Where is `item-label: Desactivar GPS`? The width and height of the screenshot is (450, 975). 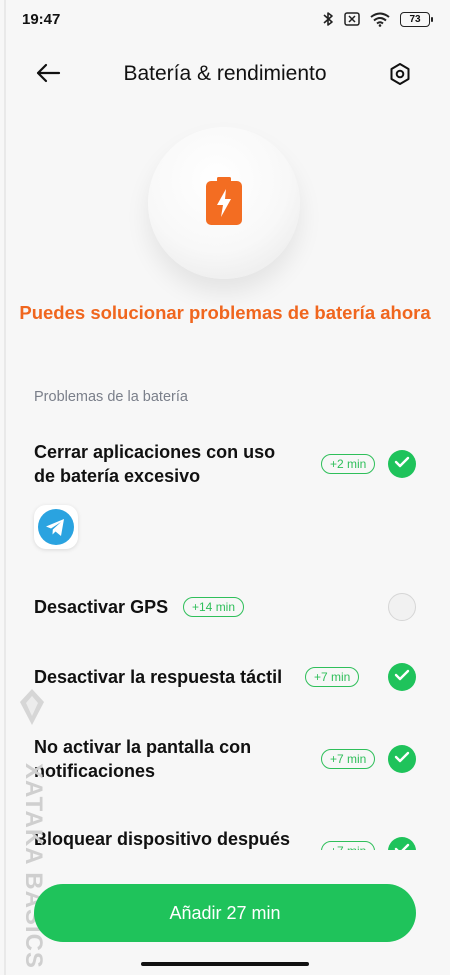 item-label: Desactivar GPS is located at coordinates (101, 607).